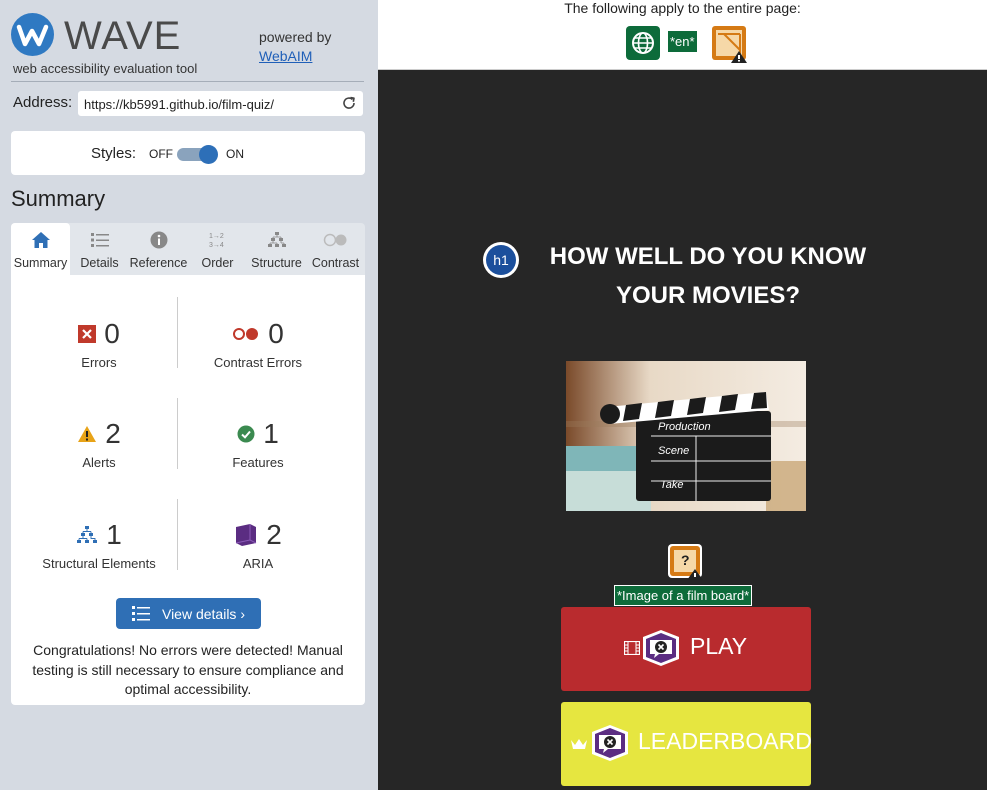 Image resolution: width=987 pixels, height=790 pixels. Describe the element at coordinates (686, 649) in the screenshot. I see `play-button: PLAY` at that location.